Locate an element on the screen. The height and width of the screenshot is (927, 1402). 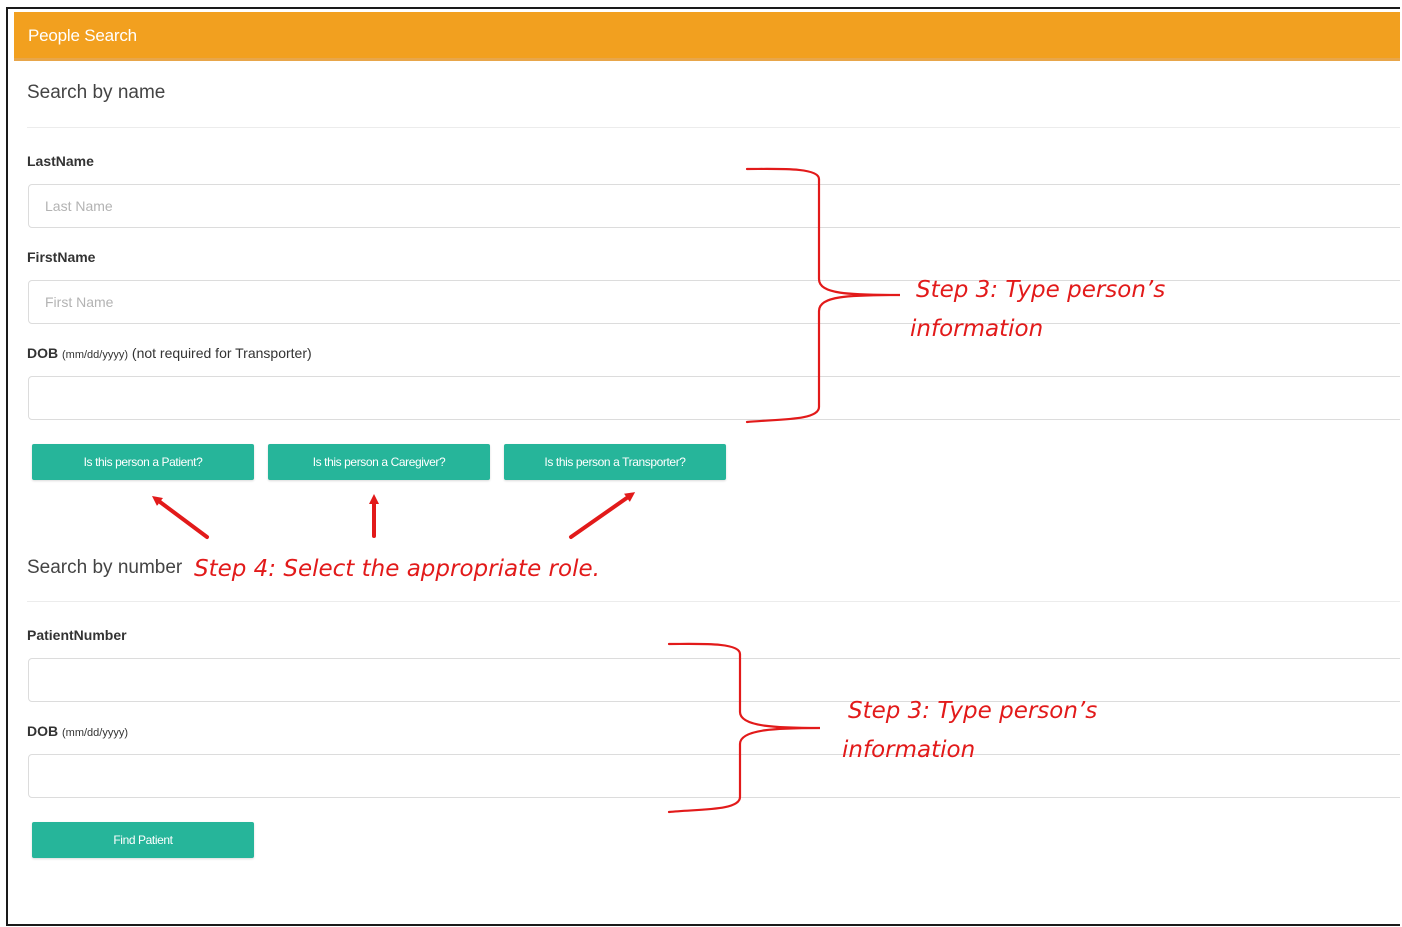
arrow-to-transporter-button is located at coordinates (602, 515).